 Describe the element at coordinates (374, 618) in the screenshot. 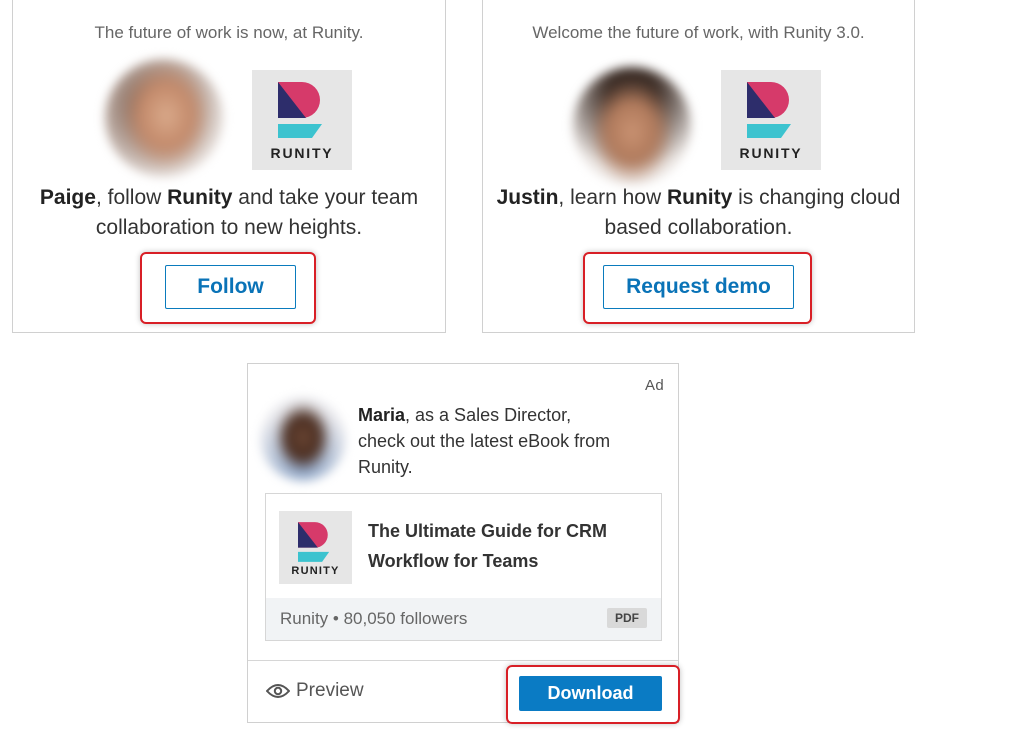

I see `follower-count: Runity • 80,050 followers` at that location.